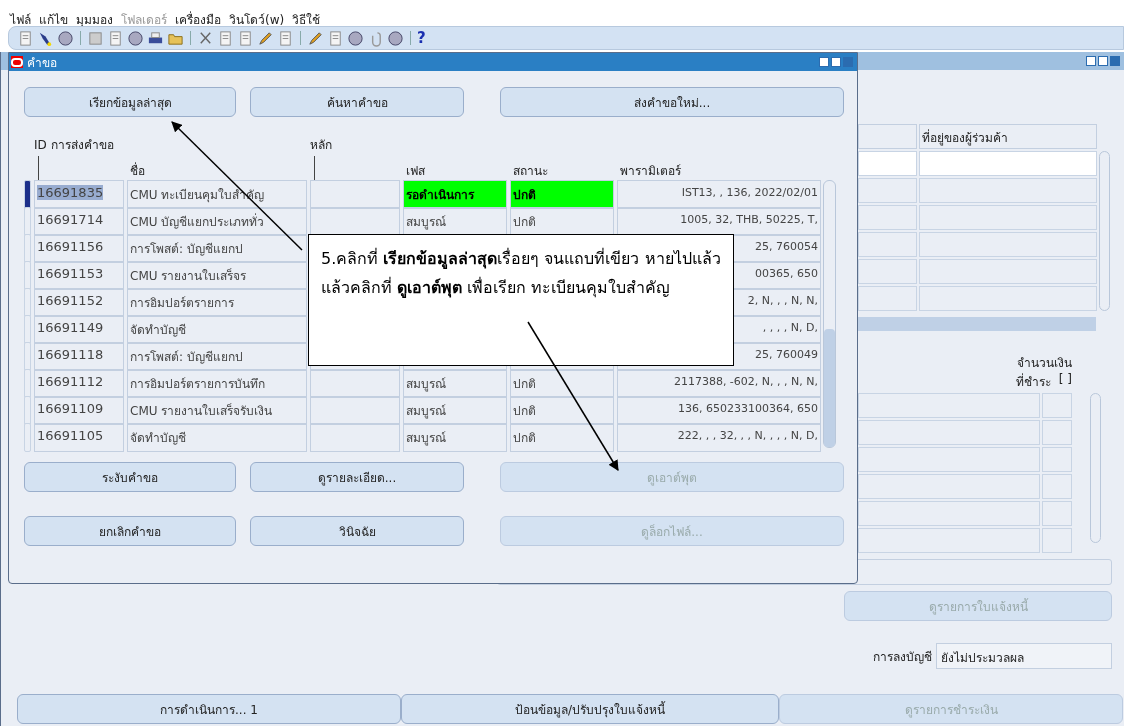  What do you see at coordinates (1065, 380) in the screenshot?
I see `column-header: [ ]` at bounding box center [1065, 380].